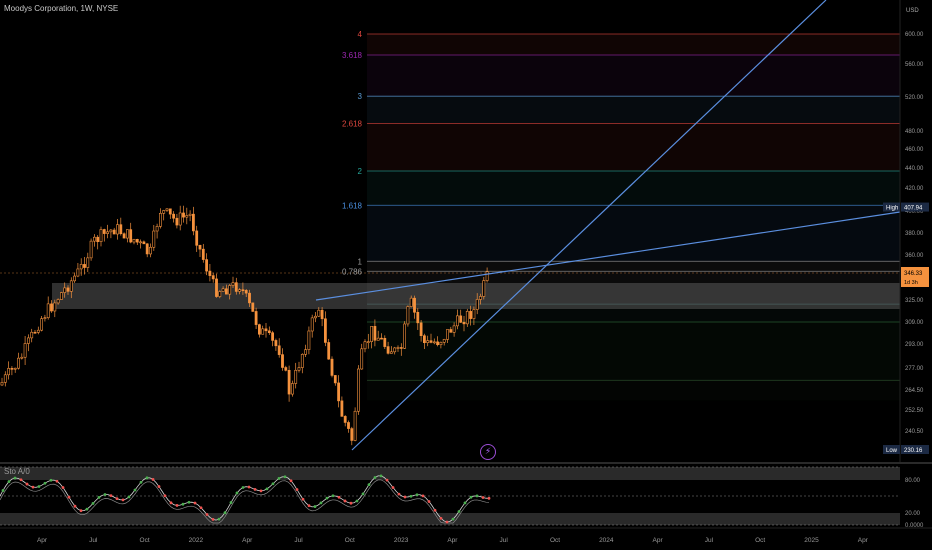 The width and height of the screenshot is (932, 550). What do you see at coordinates (914, 169) in the screenshot?
I see `price-tick-label: 440.00` at bounding box center [914, 169].